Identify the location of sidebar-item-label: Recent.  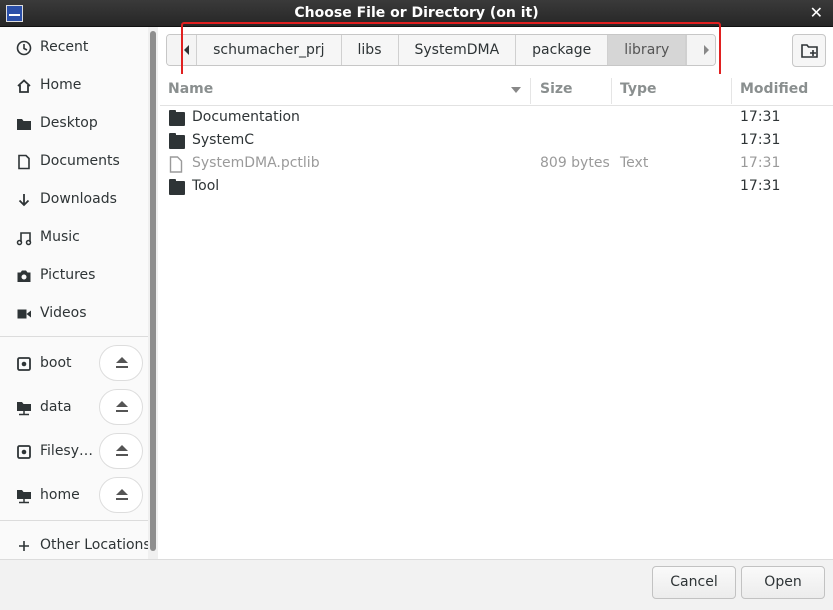
(64, 47).